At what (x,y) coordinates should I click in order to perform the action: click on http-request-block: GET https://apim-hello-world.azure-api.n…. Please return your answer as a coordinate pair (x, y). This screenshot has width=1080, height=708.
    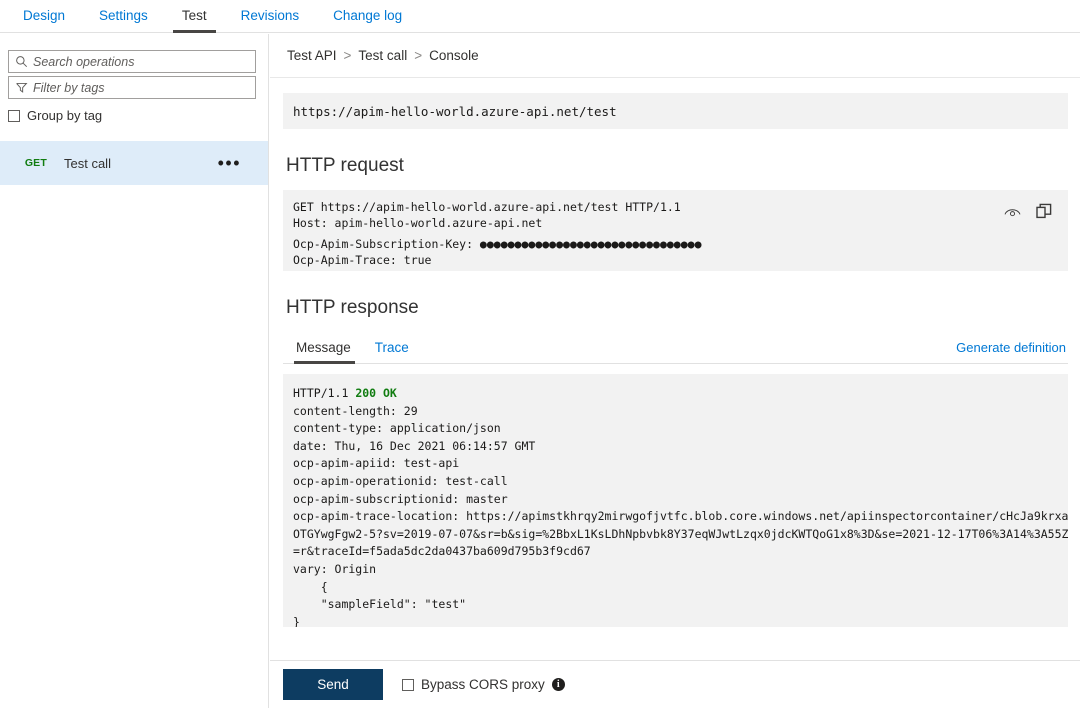
    Looking at the image, I should click on (675, 230).